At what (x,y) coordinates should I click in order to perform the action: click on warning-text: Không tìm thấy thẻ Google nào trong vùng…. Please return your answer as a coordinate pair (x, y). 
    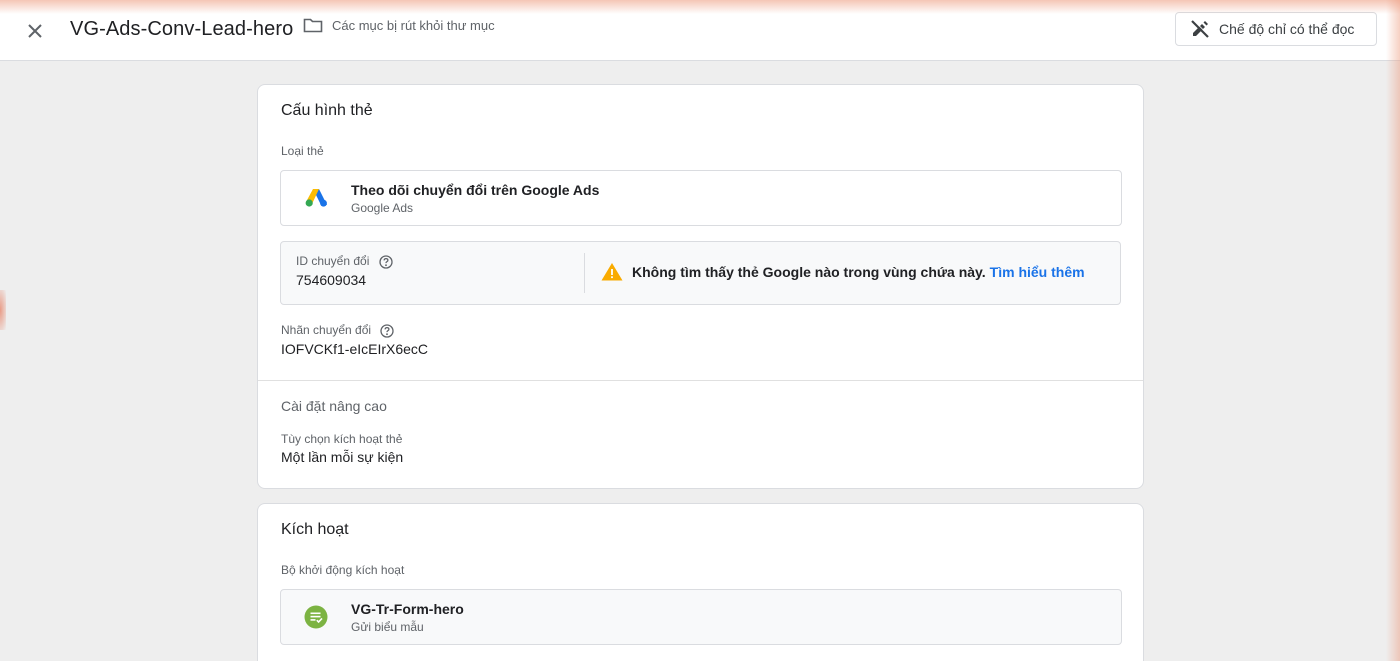
    Looking at the image, I should click on (809, 271).